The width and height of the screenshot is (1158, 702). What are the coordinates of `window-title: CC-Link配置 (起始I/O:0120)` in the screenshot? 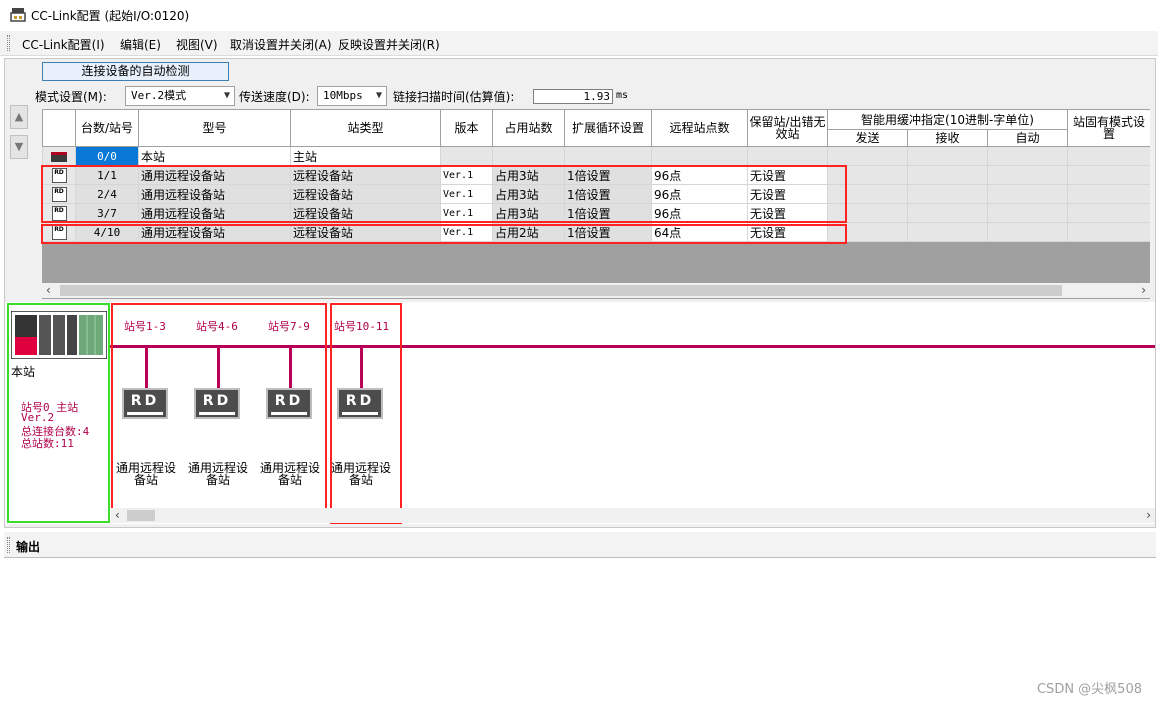 It's located at (110, 16).